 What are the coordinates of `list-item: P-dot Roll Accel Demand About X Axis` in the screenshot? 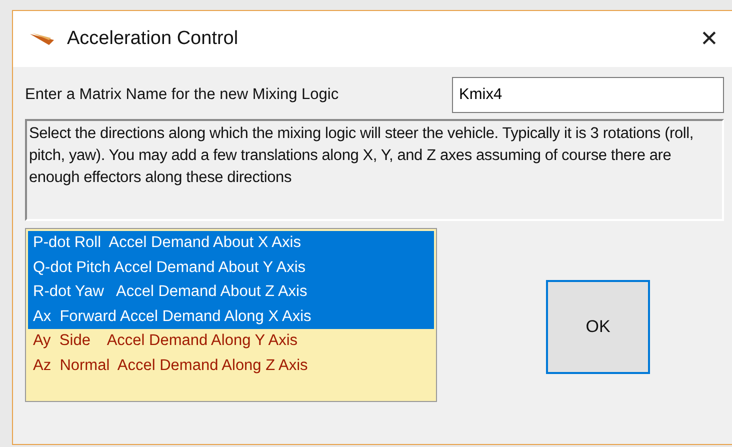 It's located at (231, 243).